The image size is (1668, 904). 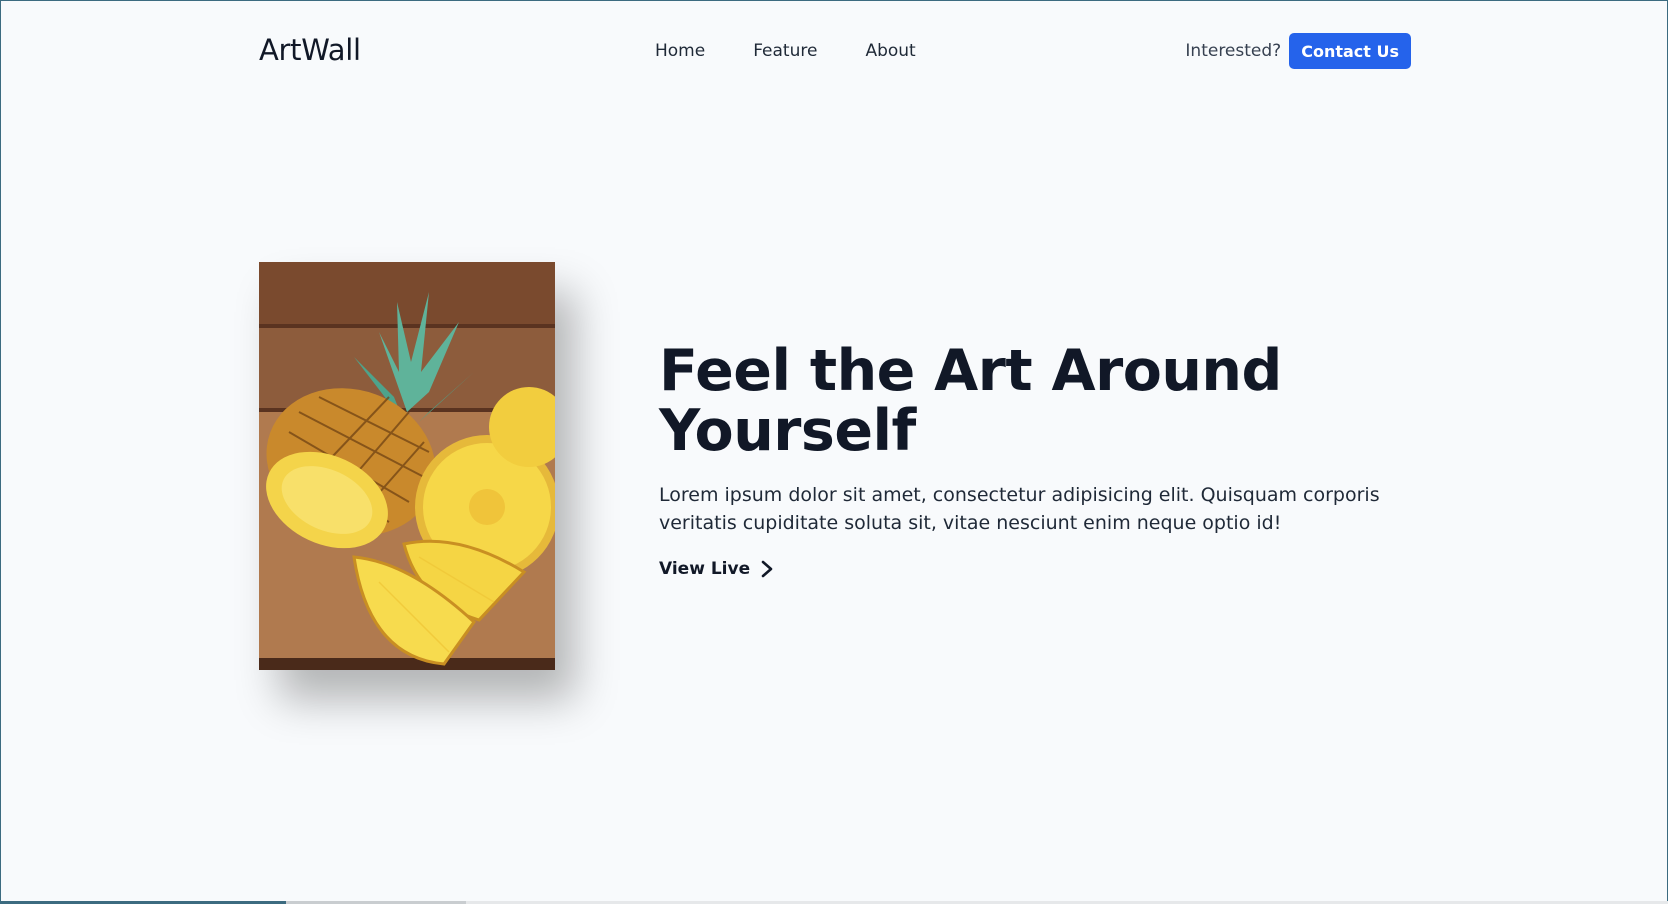 What do you see at coordinates (680, 51) in the screenshot?
I see `nav-link-home: Home` at bounding box center [680, 51].